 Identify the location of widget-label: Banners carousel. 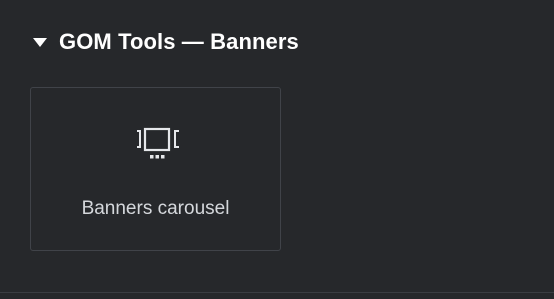
(155, 208).